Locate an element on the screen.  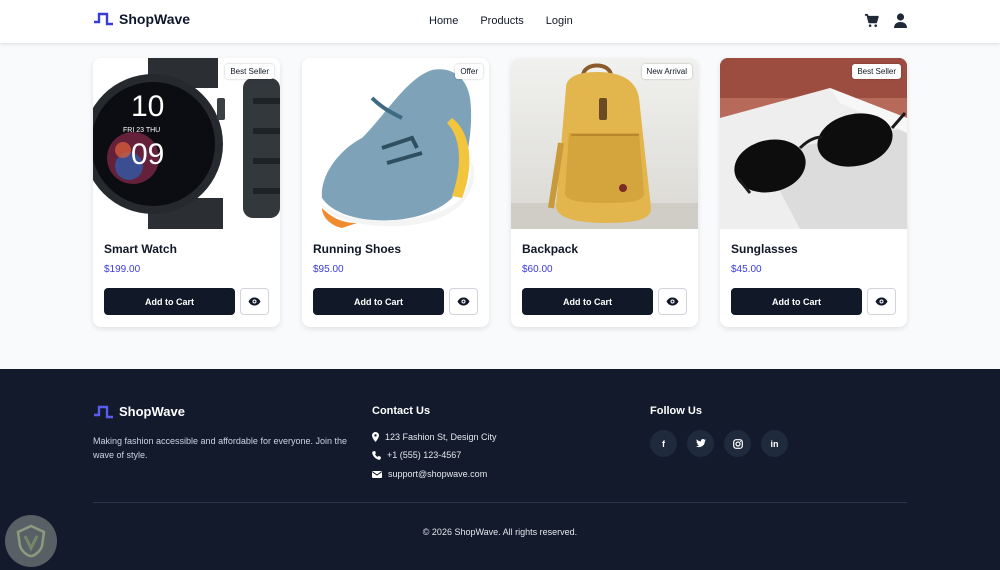
svg-text: 09 is located at coordinates (147, 154).